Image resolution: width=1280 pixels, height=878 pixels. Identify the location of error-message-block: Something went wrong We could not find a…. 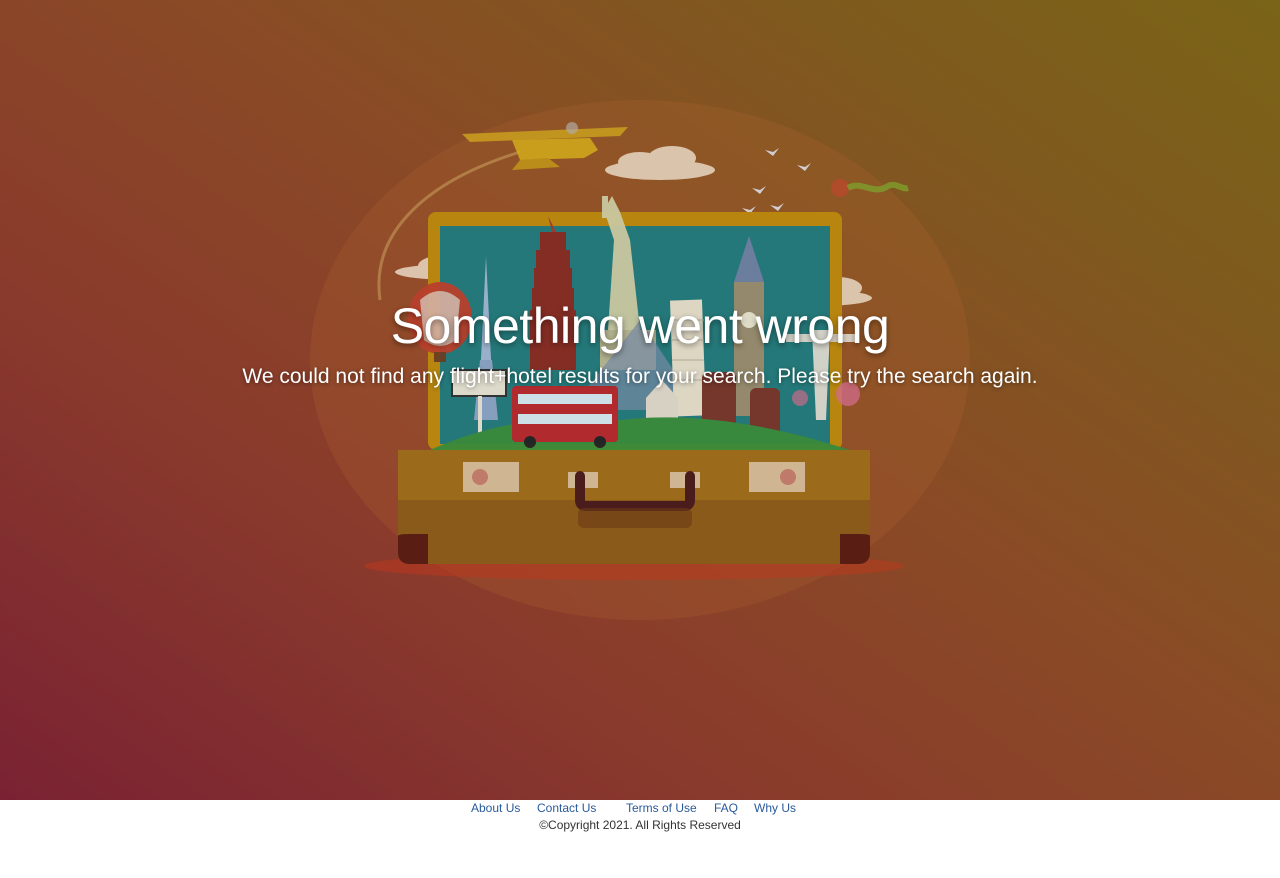
(640, 343).